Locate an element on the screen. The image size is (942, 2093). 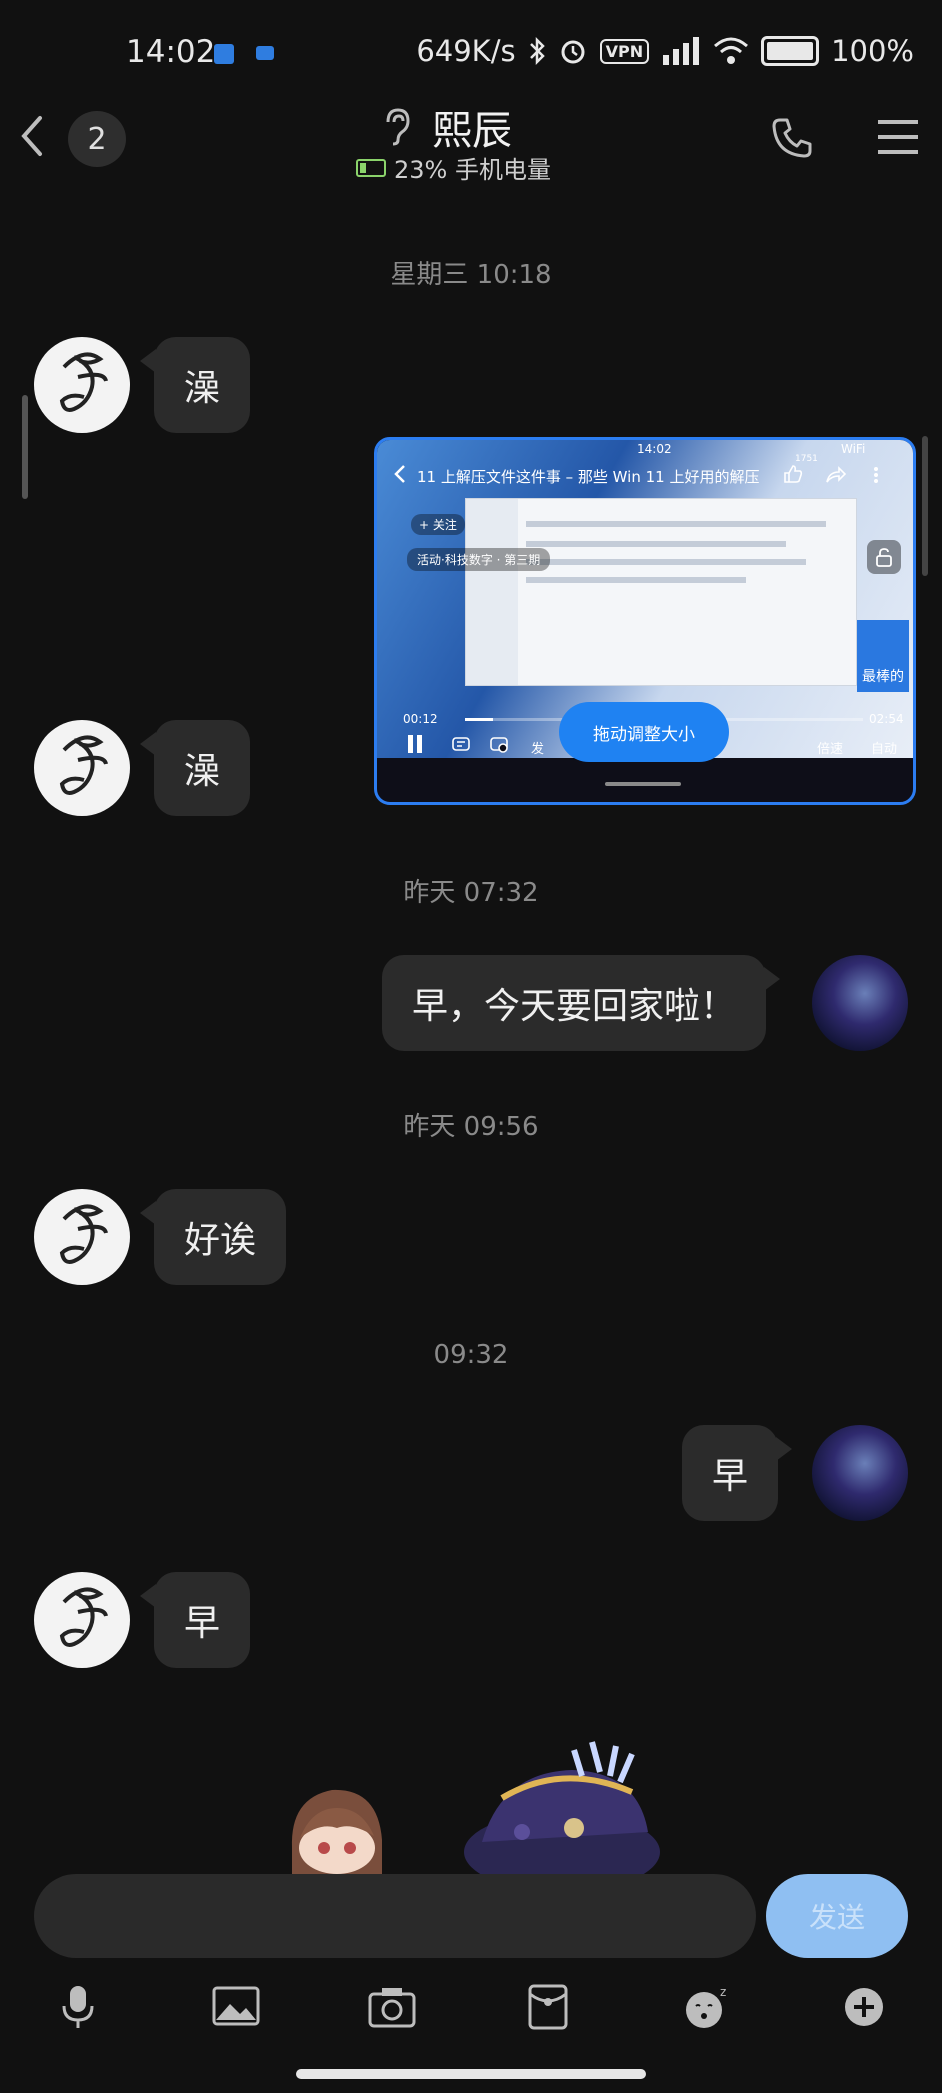
video-danmaku-settings-icon is located at coordinates (499, 744).